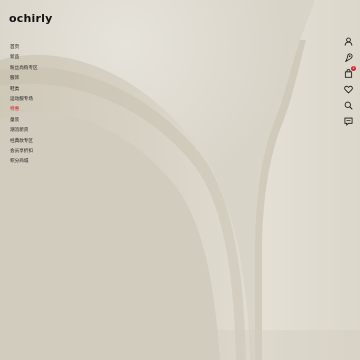 The image size is (360, 360). I want to click on nav-item-shoes: 鞋类, so click(24, 90).